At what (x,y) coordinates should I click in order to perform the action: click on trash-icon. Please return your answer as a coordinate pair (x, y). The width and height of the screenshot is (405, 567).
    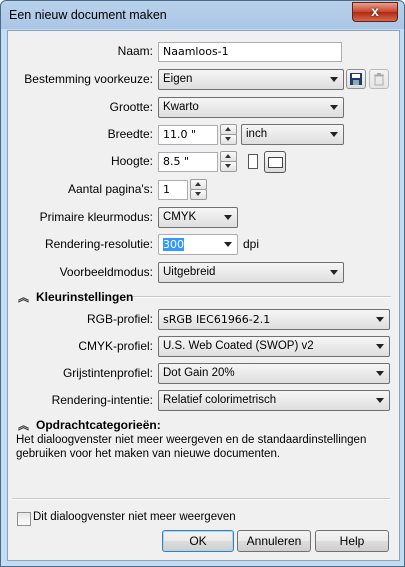
    Looking at the image, I should click on (379, 79).